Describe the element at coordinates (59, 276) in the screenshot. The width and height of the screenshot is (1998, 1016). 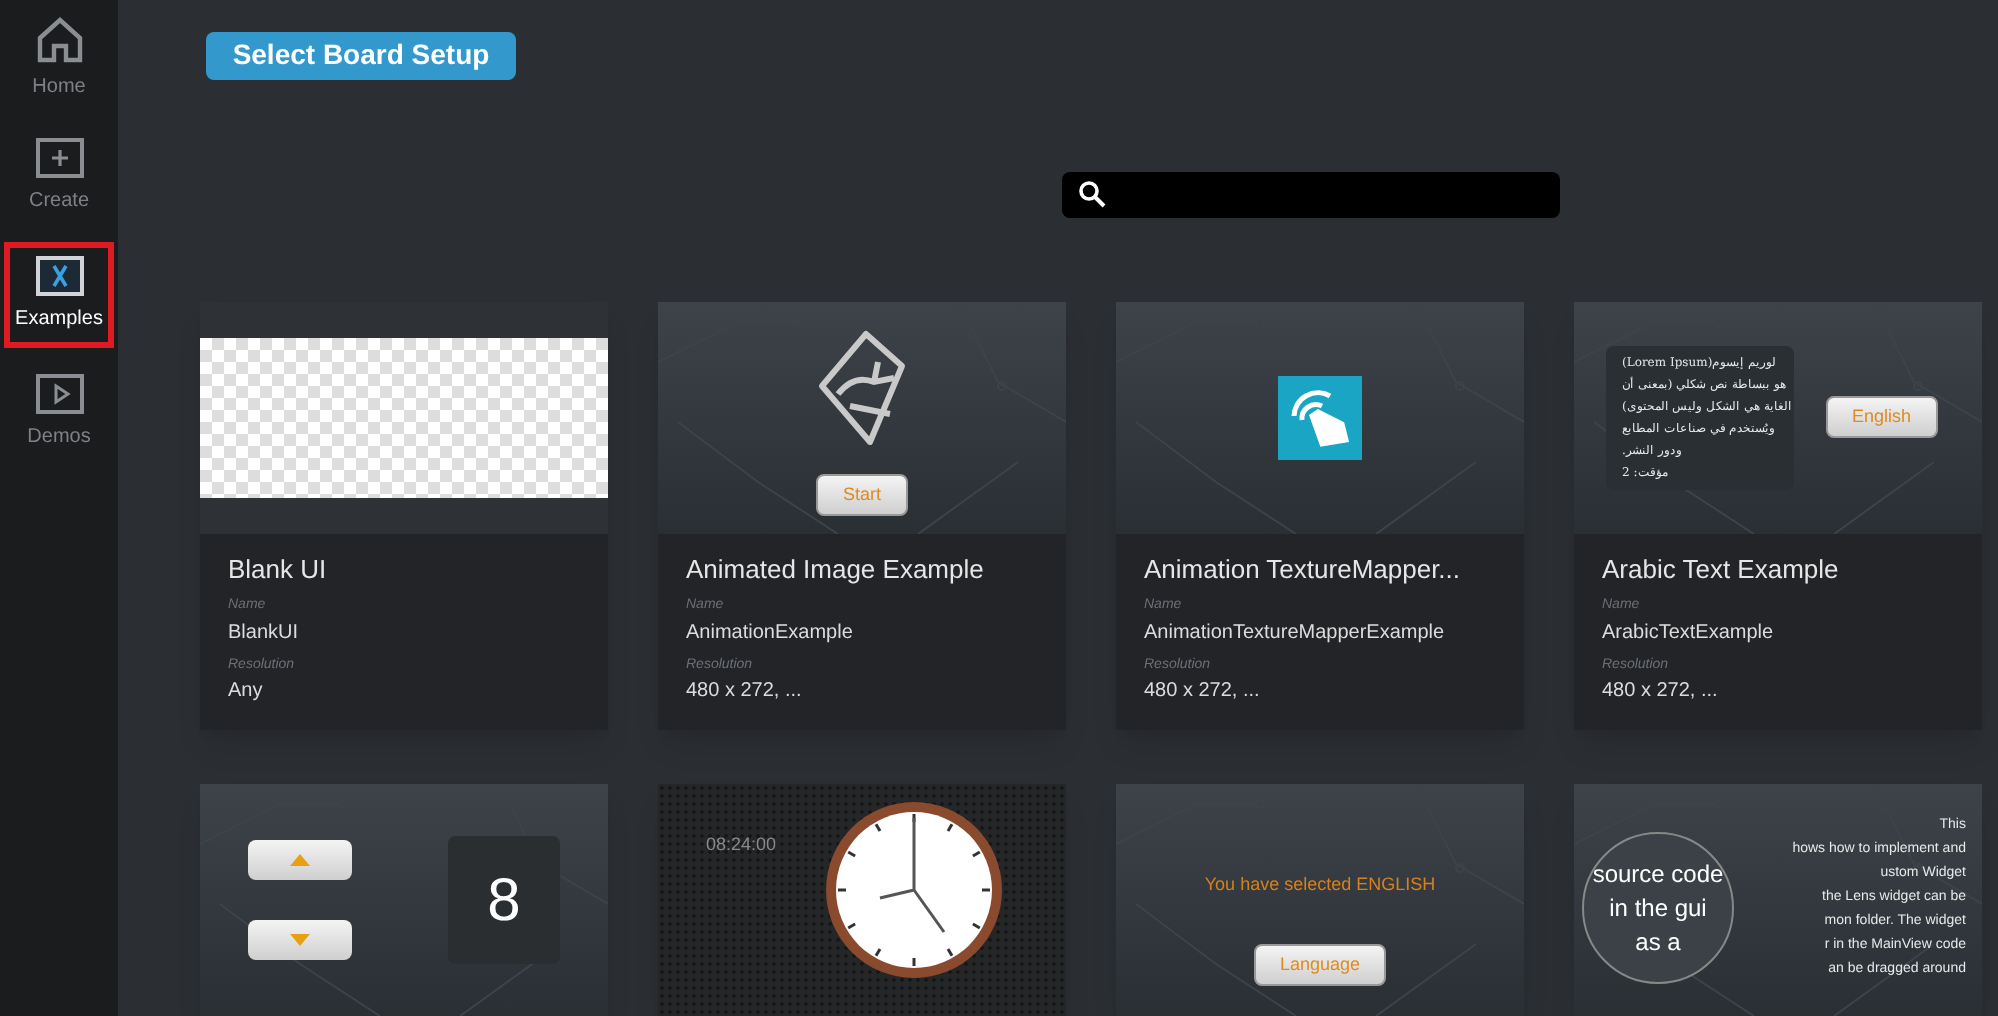
I see `x-icon` at that location.